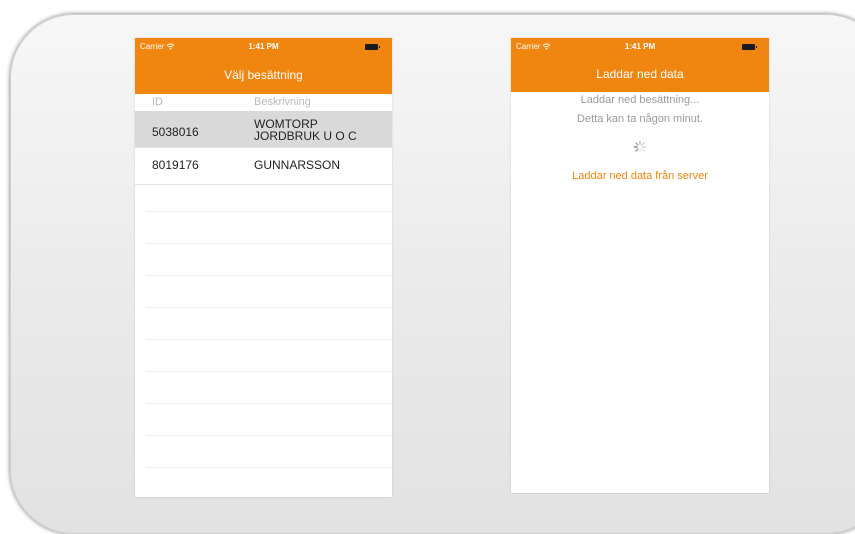 Image resolution: width=855 pixels, height=534 pixels. What do you see at coordinates (640, 119) in the screenshot?
I see `loading-hint: Detta kan ta någon minut.` at bounding box center [640, 119].